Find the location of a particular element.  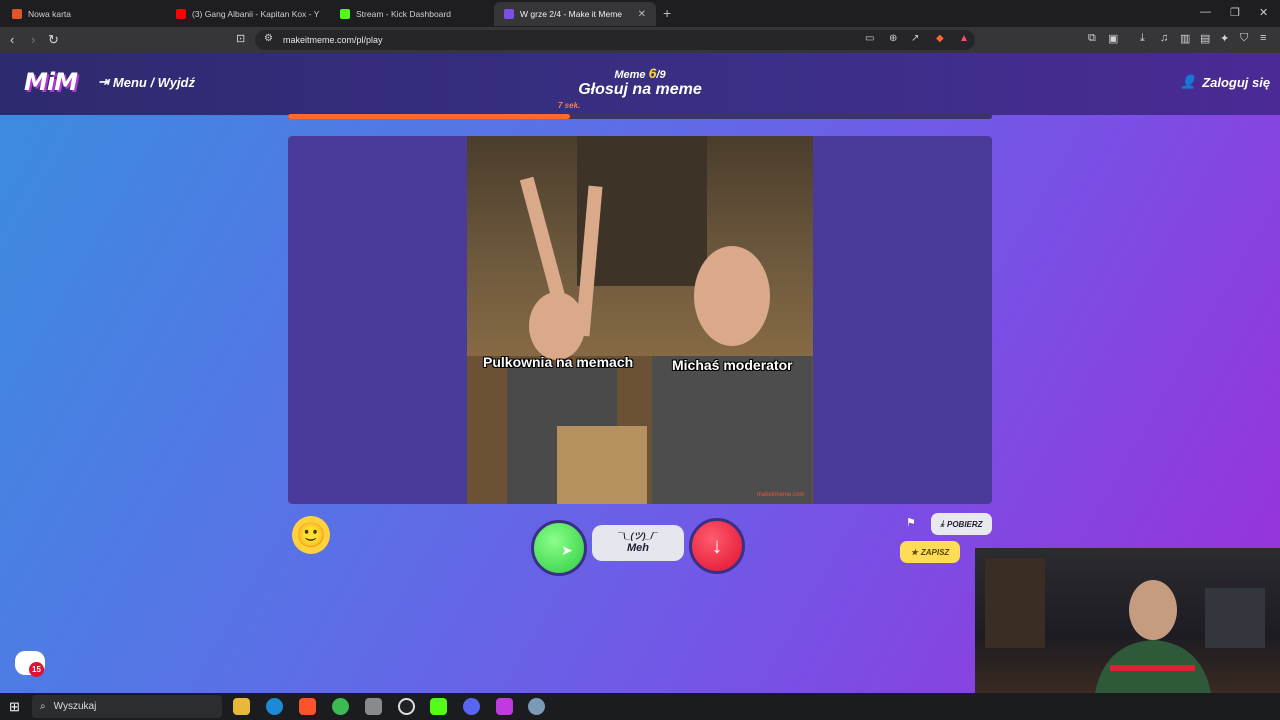

meh-button: ¯\_(ツ)_/¯ Meh is located at coordinates (638, 543).